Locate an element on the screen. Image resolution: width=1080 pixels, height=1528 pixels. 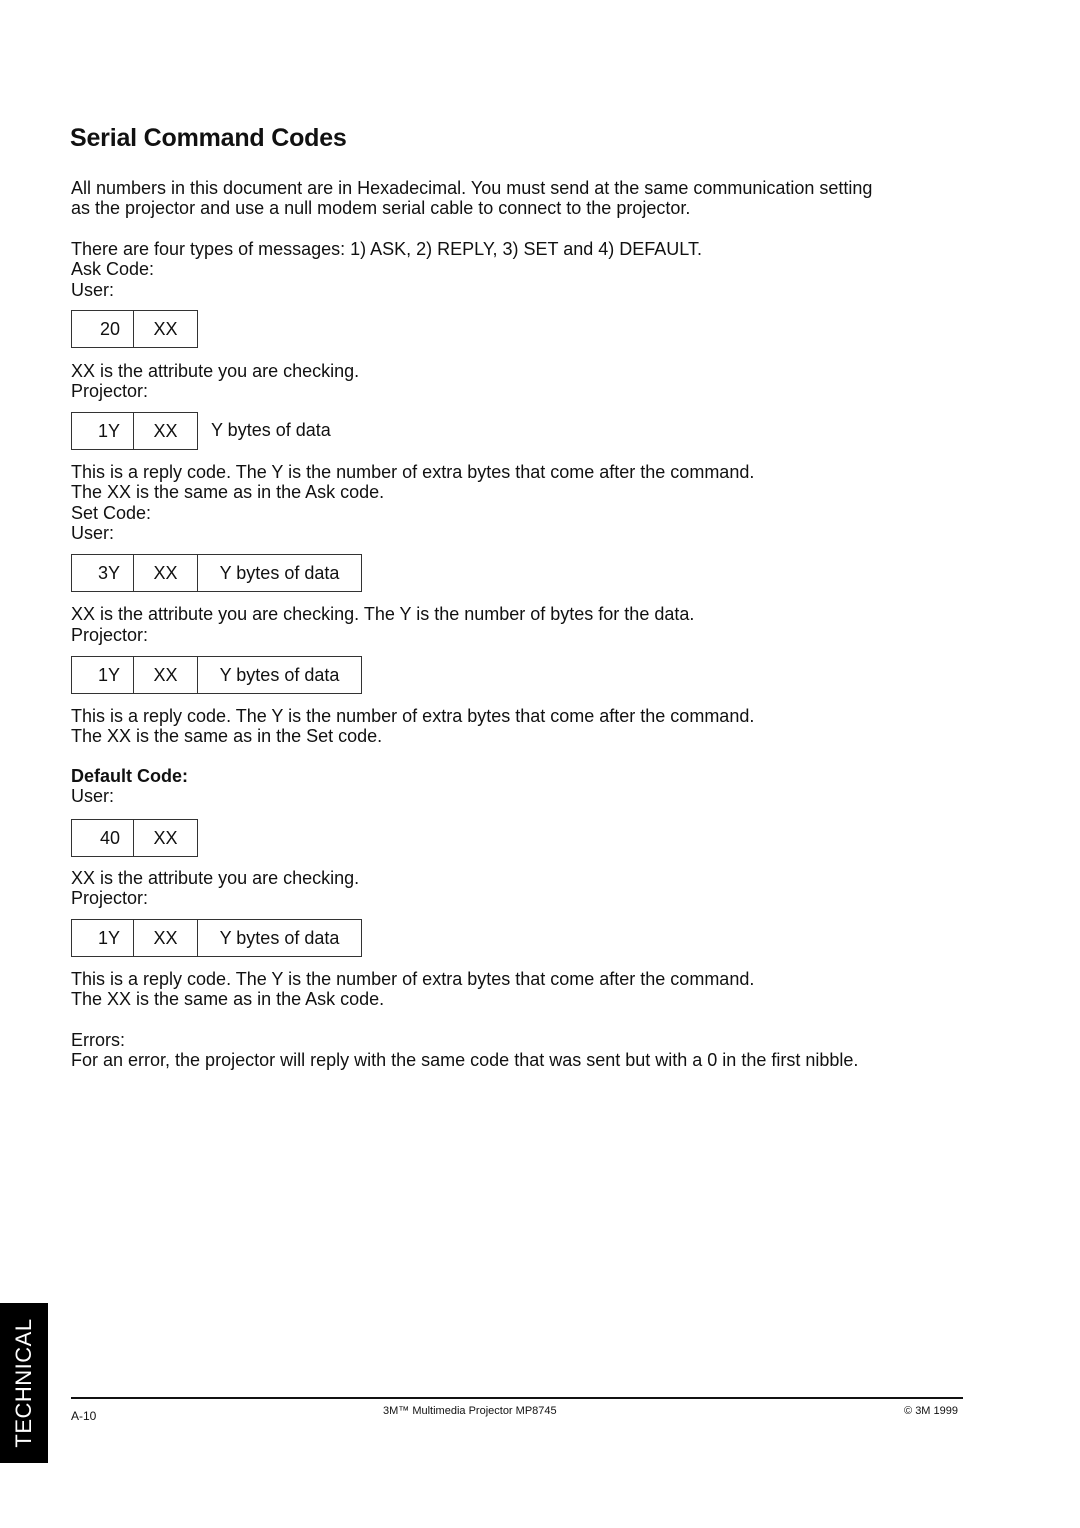
code-cell-command: 20 is located at coordinates (102, 329).